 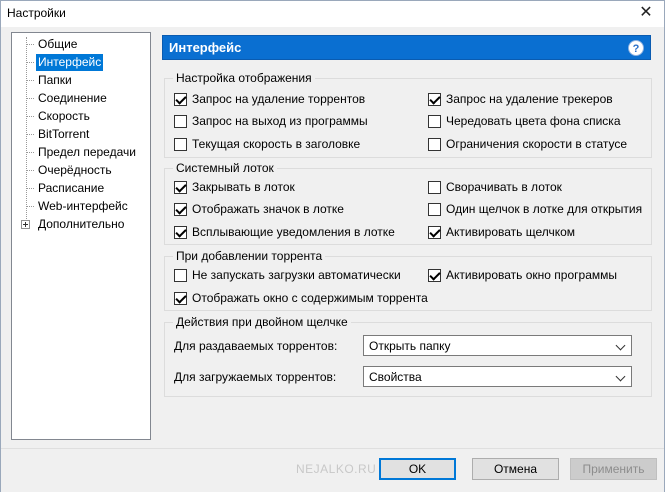 I want to click on apply-button: Применить, so click(x=613, y=469).